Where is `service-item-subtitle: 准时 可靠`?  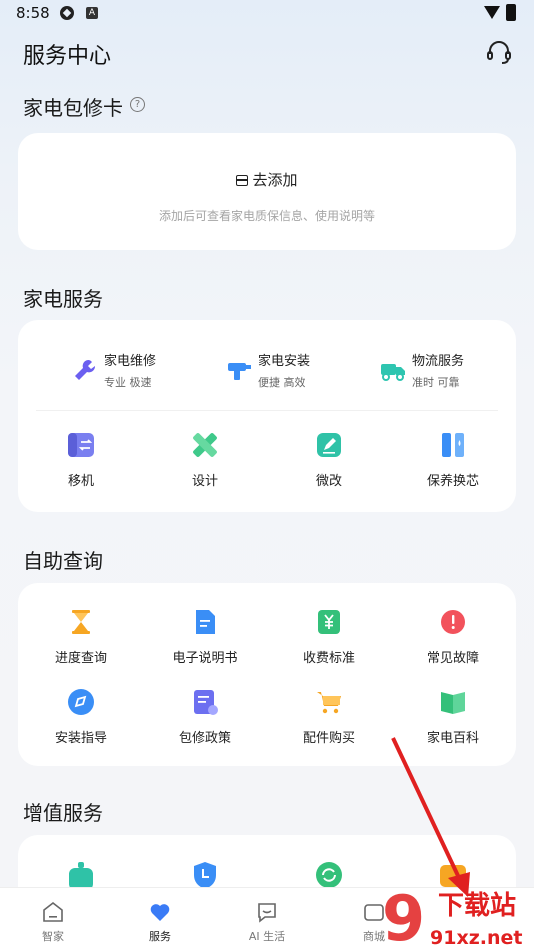 service-item-subtitle: 准时 可靠 is located at coordinates (436, 382).